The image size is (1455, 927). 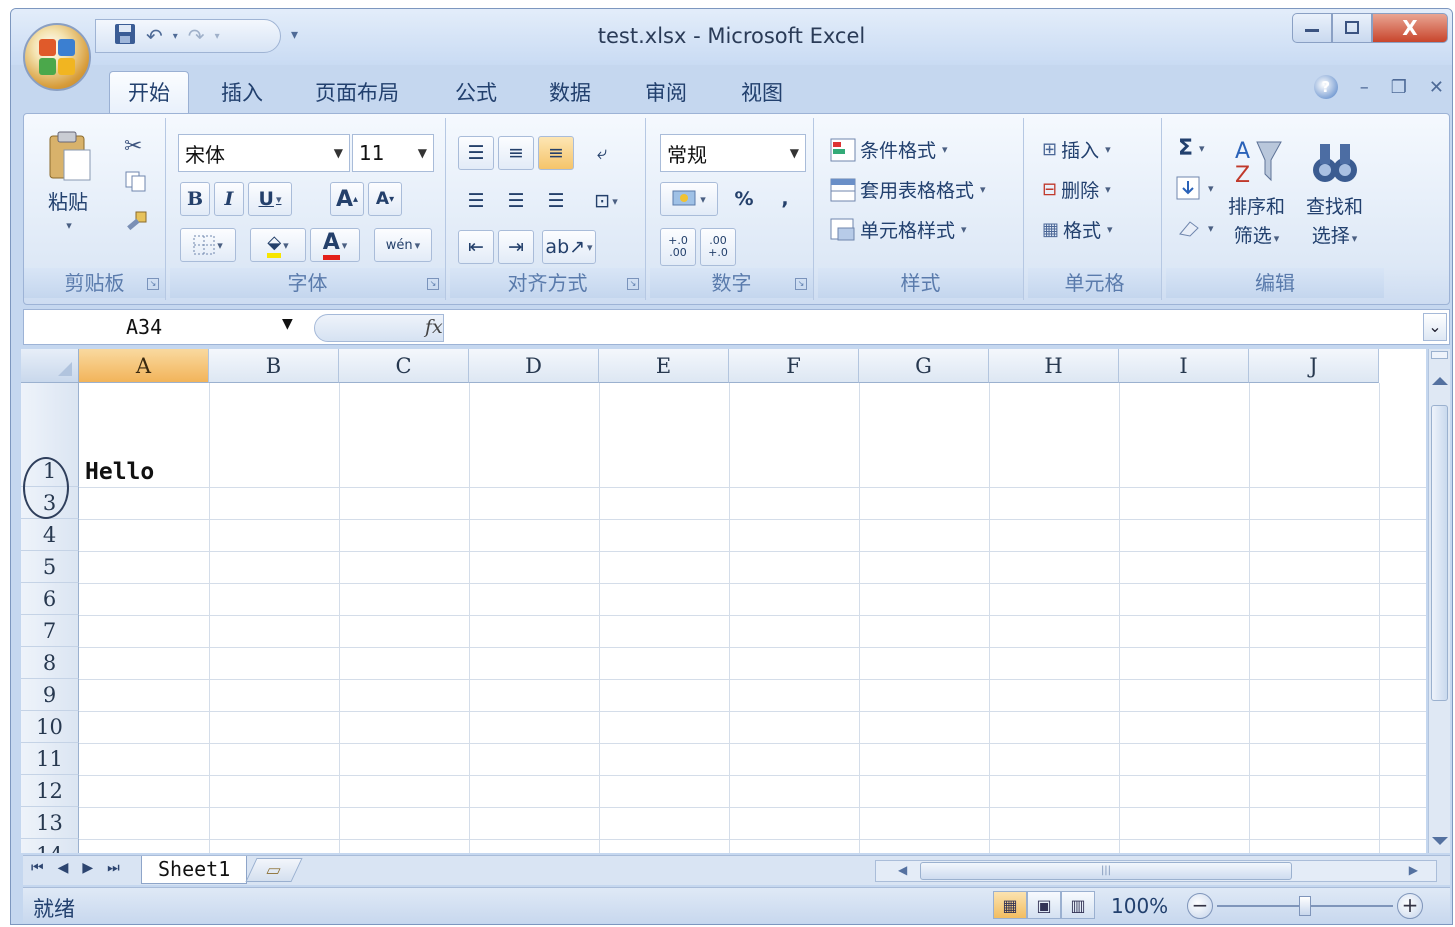 What do you see at coordinates (165, 327) in the screenshot?
I see `name-box: A34` at bounding box center [165, 327].